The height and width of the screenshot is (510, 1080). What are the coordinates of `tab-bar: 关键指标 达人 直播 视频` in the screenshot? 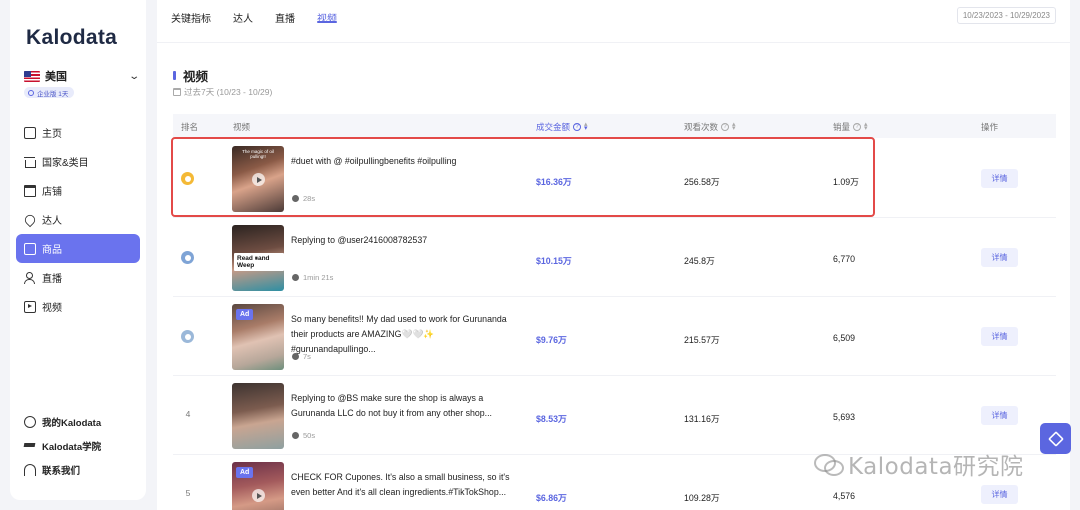 It's located at (265, 17).